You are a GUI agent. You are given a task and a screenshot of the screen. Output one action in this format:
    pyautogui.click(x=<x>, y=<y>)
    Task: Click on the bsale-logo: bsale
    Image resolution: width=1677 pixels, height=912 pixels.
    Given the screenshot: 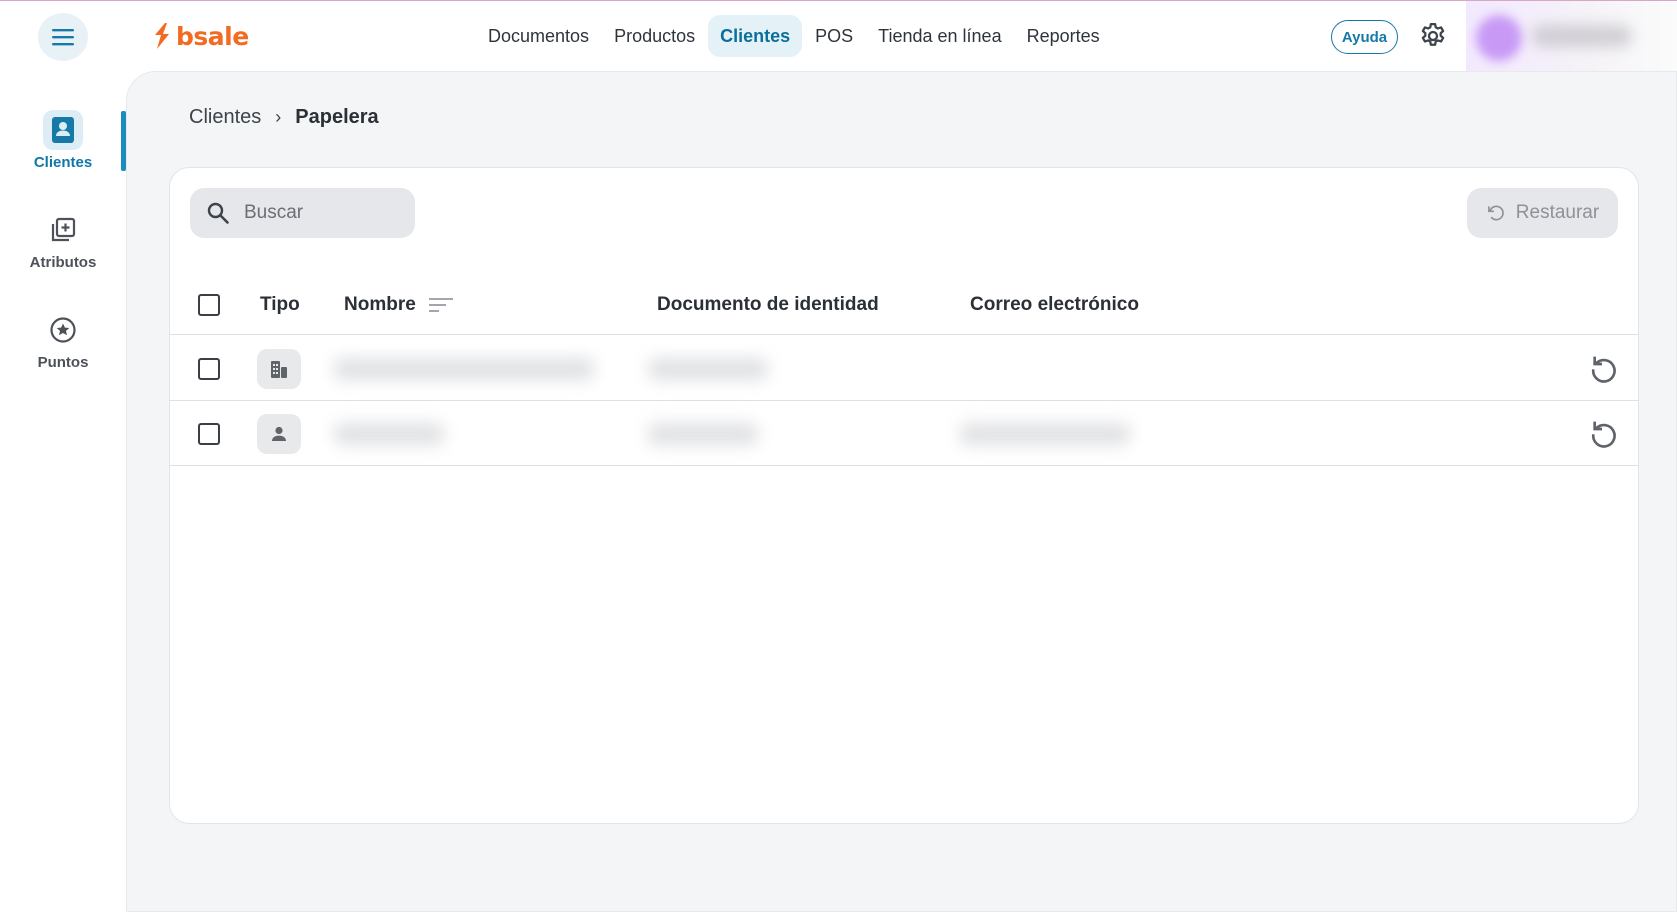 What is the action you would take?
    pyautogui.click(x=200, y=36)
    